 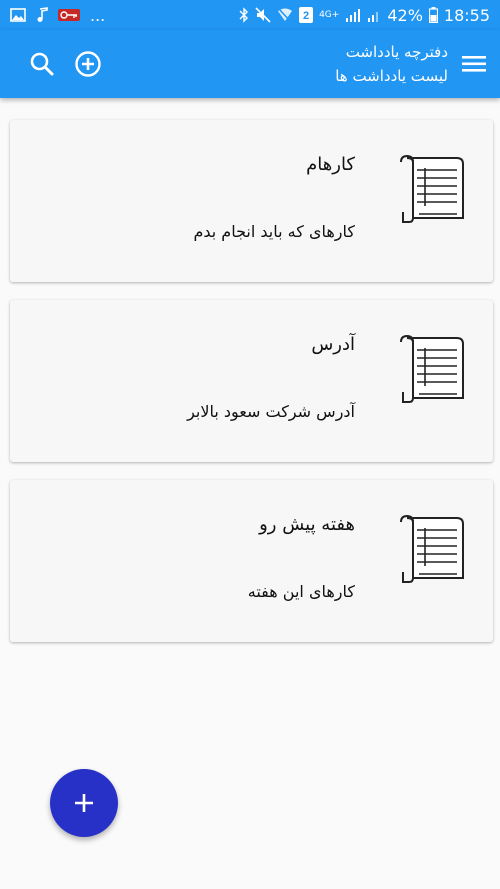 I want to click on sim-2-badge: 2, so click(x=306, y=15).